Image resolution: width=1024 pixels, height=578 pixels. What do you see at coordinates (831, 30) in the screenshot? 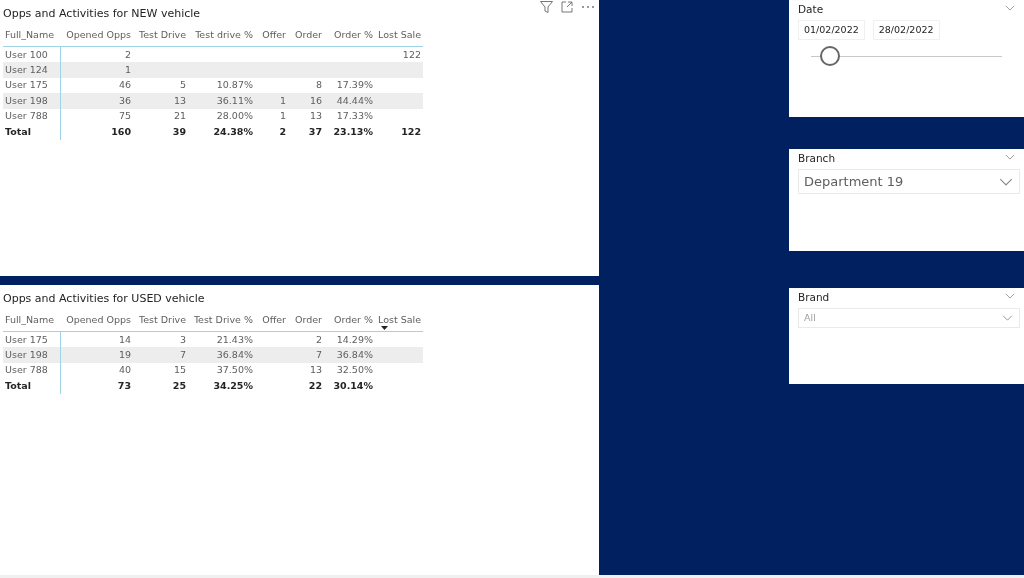
I see `date-field: 01/02/2022` at bounding box center [831, 30].